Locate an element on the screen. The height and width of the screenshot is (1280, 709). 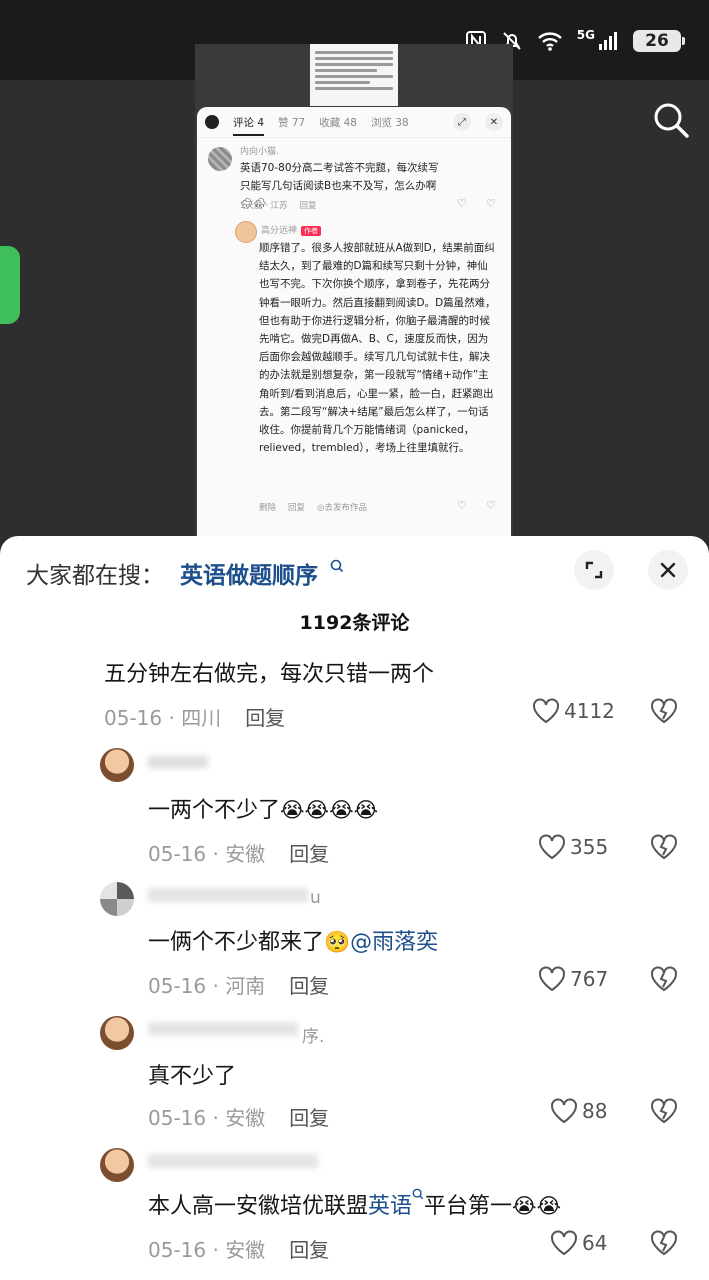
embedded-dislike-icon-1: ♡ is located at coordinates (491, 203).